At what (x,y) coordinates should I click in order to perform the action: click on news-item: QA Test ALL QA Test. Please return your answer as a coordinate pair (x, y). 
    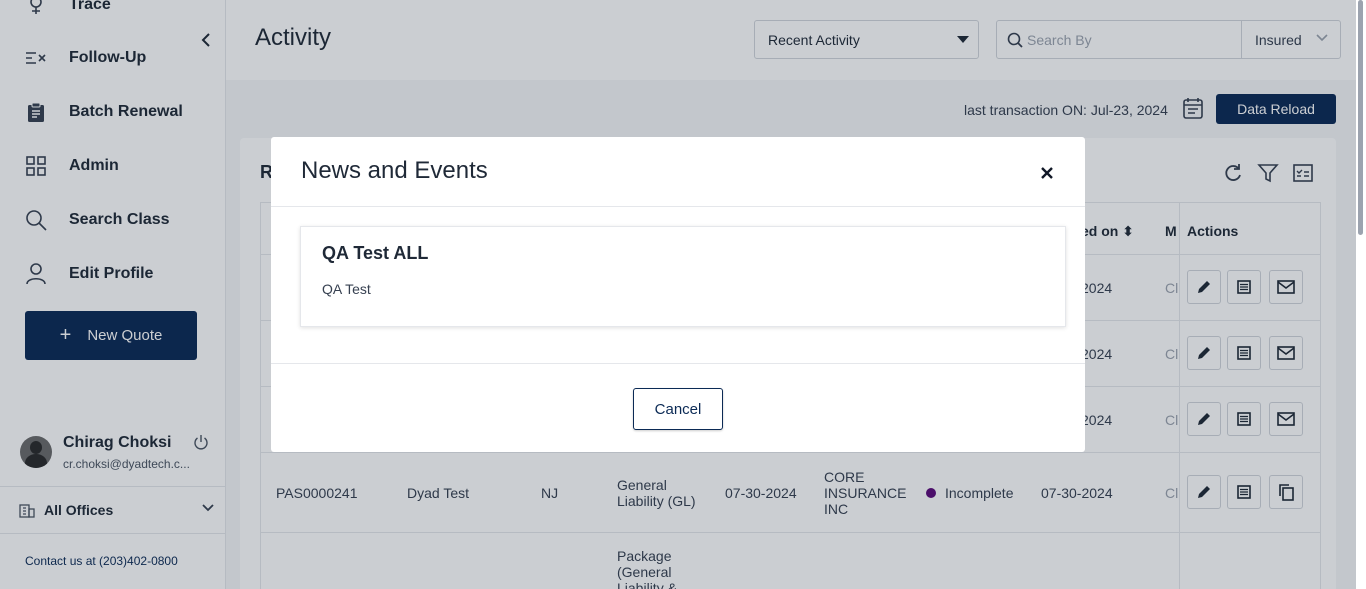
    Looking at the image, I should click on (683, 276).